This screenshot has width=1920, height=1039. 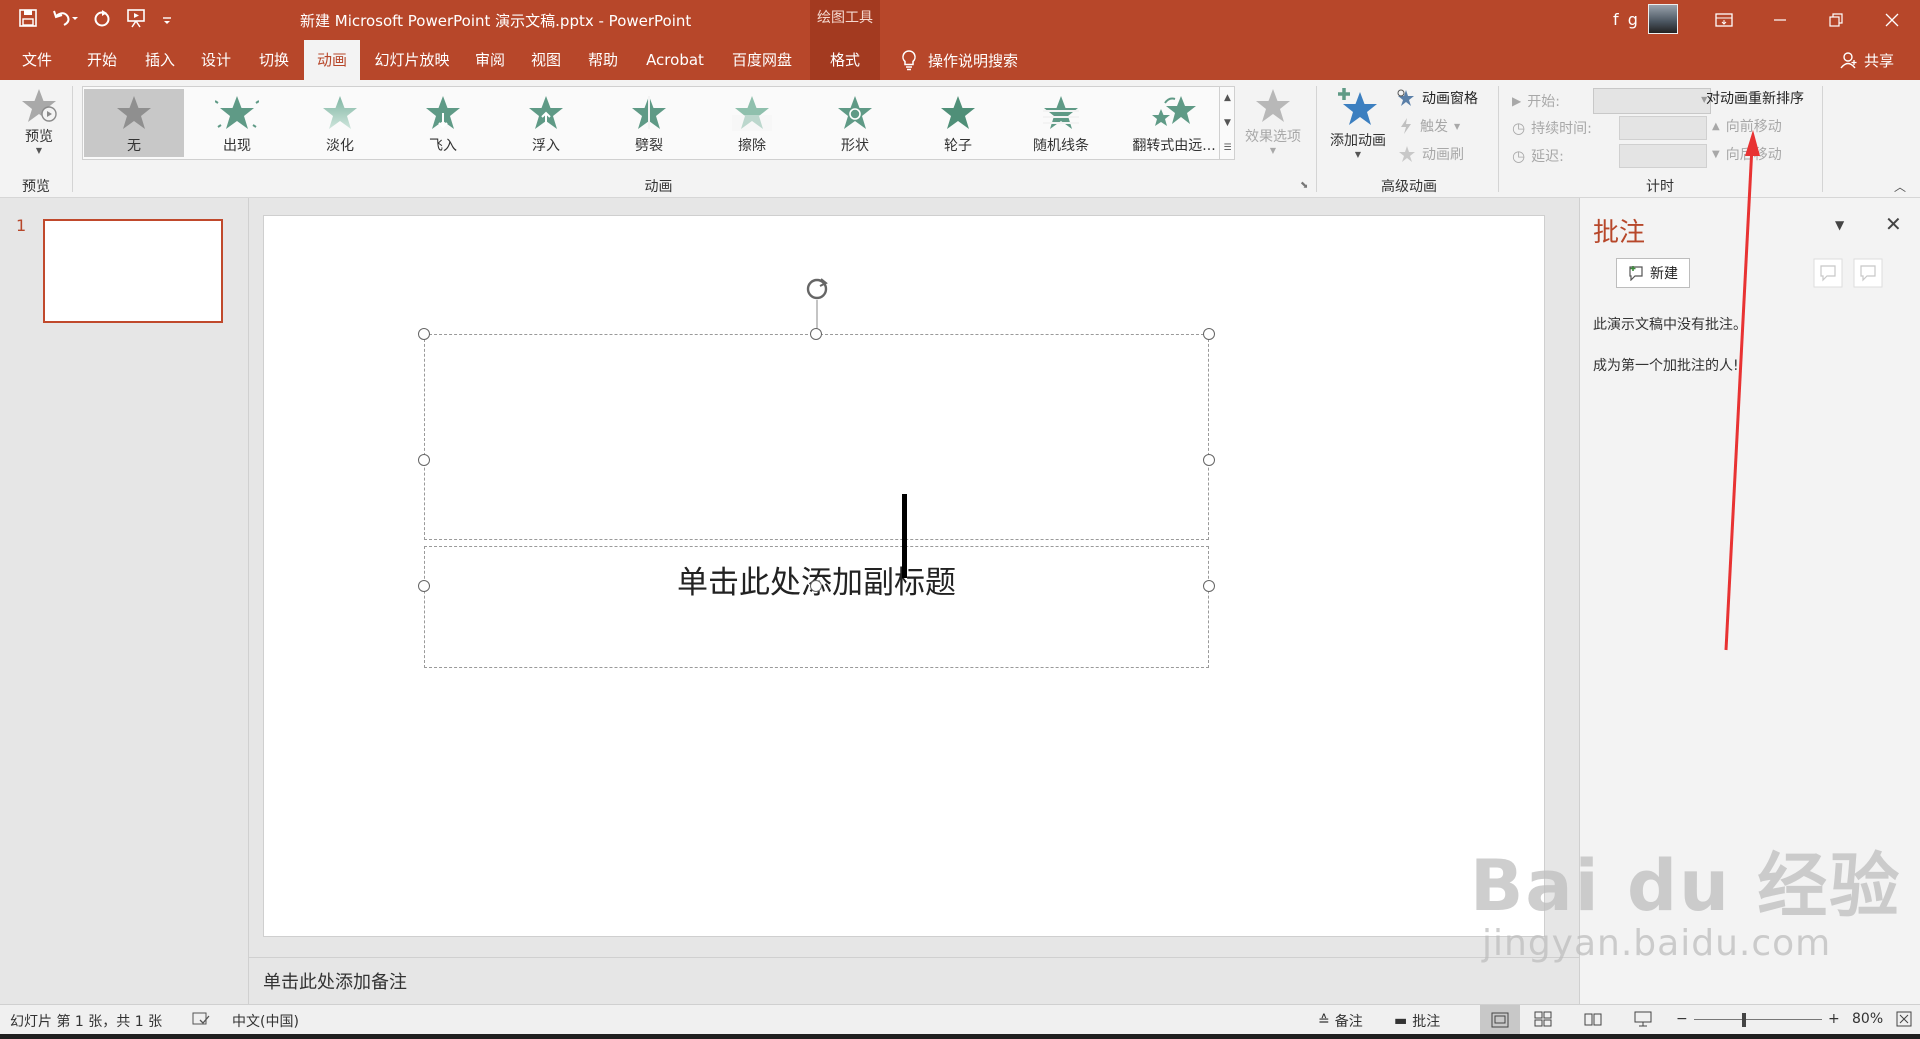 What do you see at coordinates (675, 60) in the screenshot?
I see `tab-acrobat: Acrobat` at bounding box center [675, 60].